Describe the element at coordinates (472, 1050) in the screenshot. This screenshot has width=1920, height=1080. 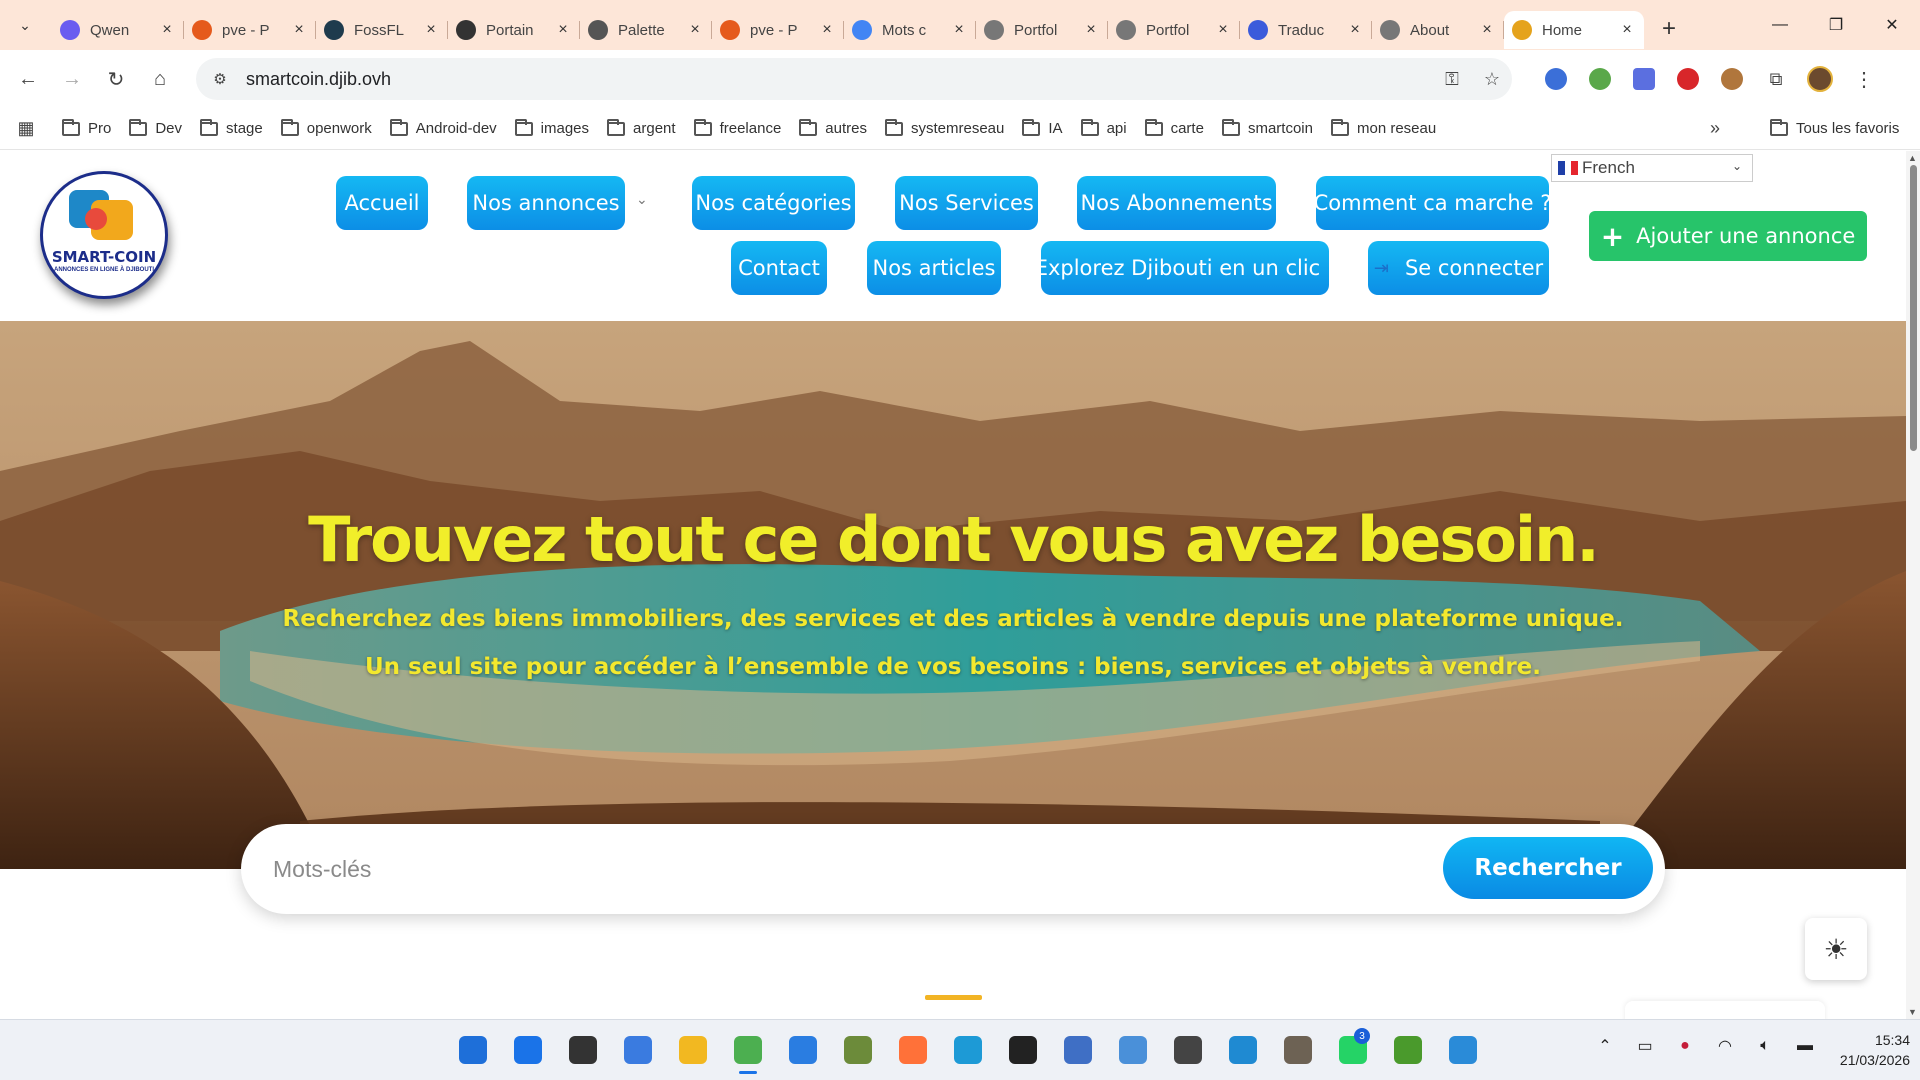
I see `taskbar-app-windows-start` at that location.